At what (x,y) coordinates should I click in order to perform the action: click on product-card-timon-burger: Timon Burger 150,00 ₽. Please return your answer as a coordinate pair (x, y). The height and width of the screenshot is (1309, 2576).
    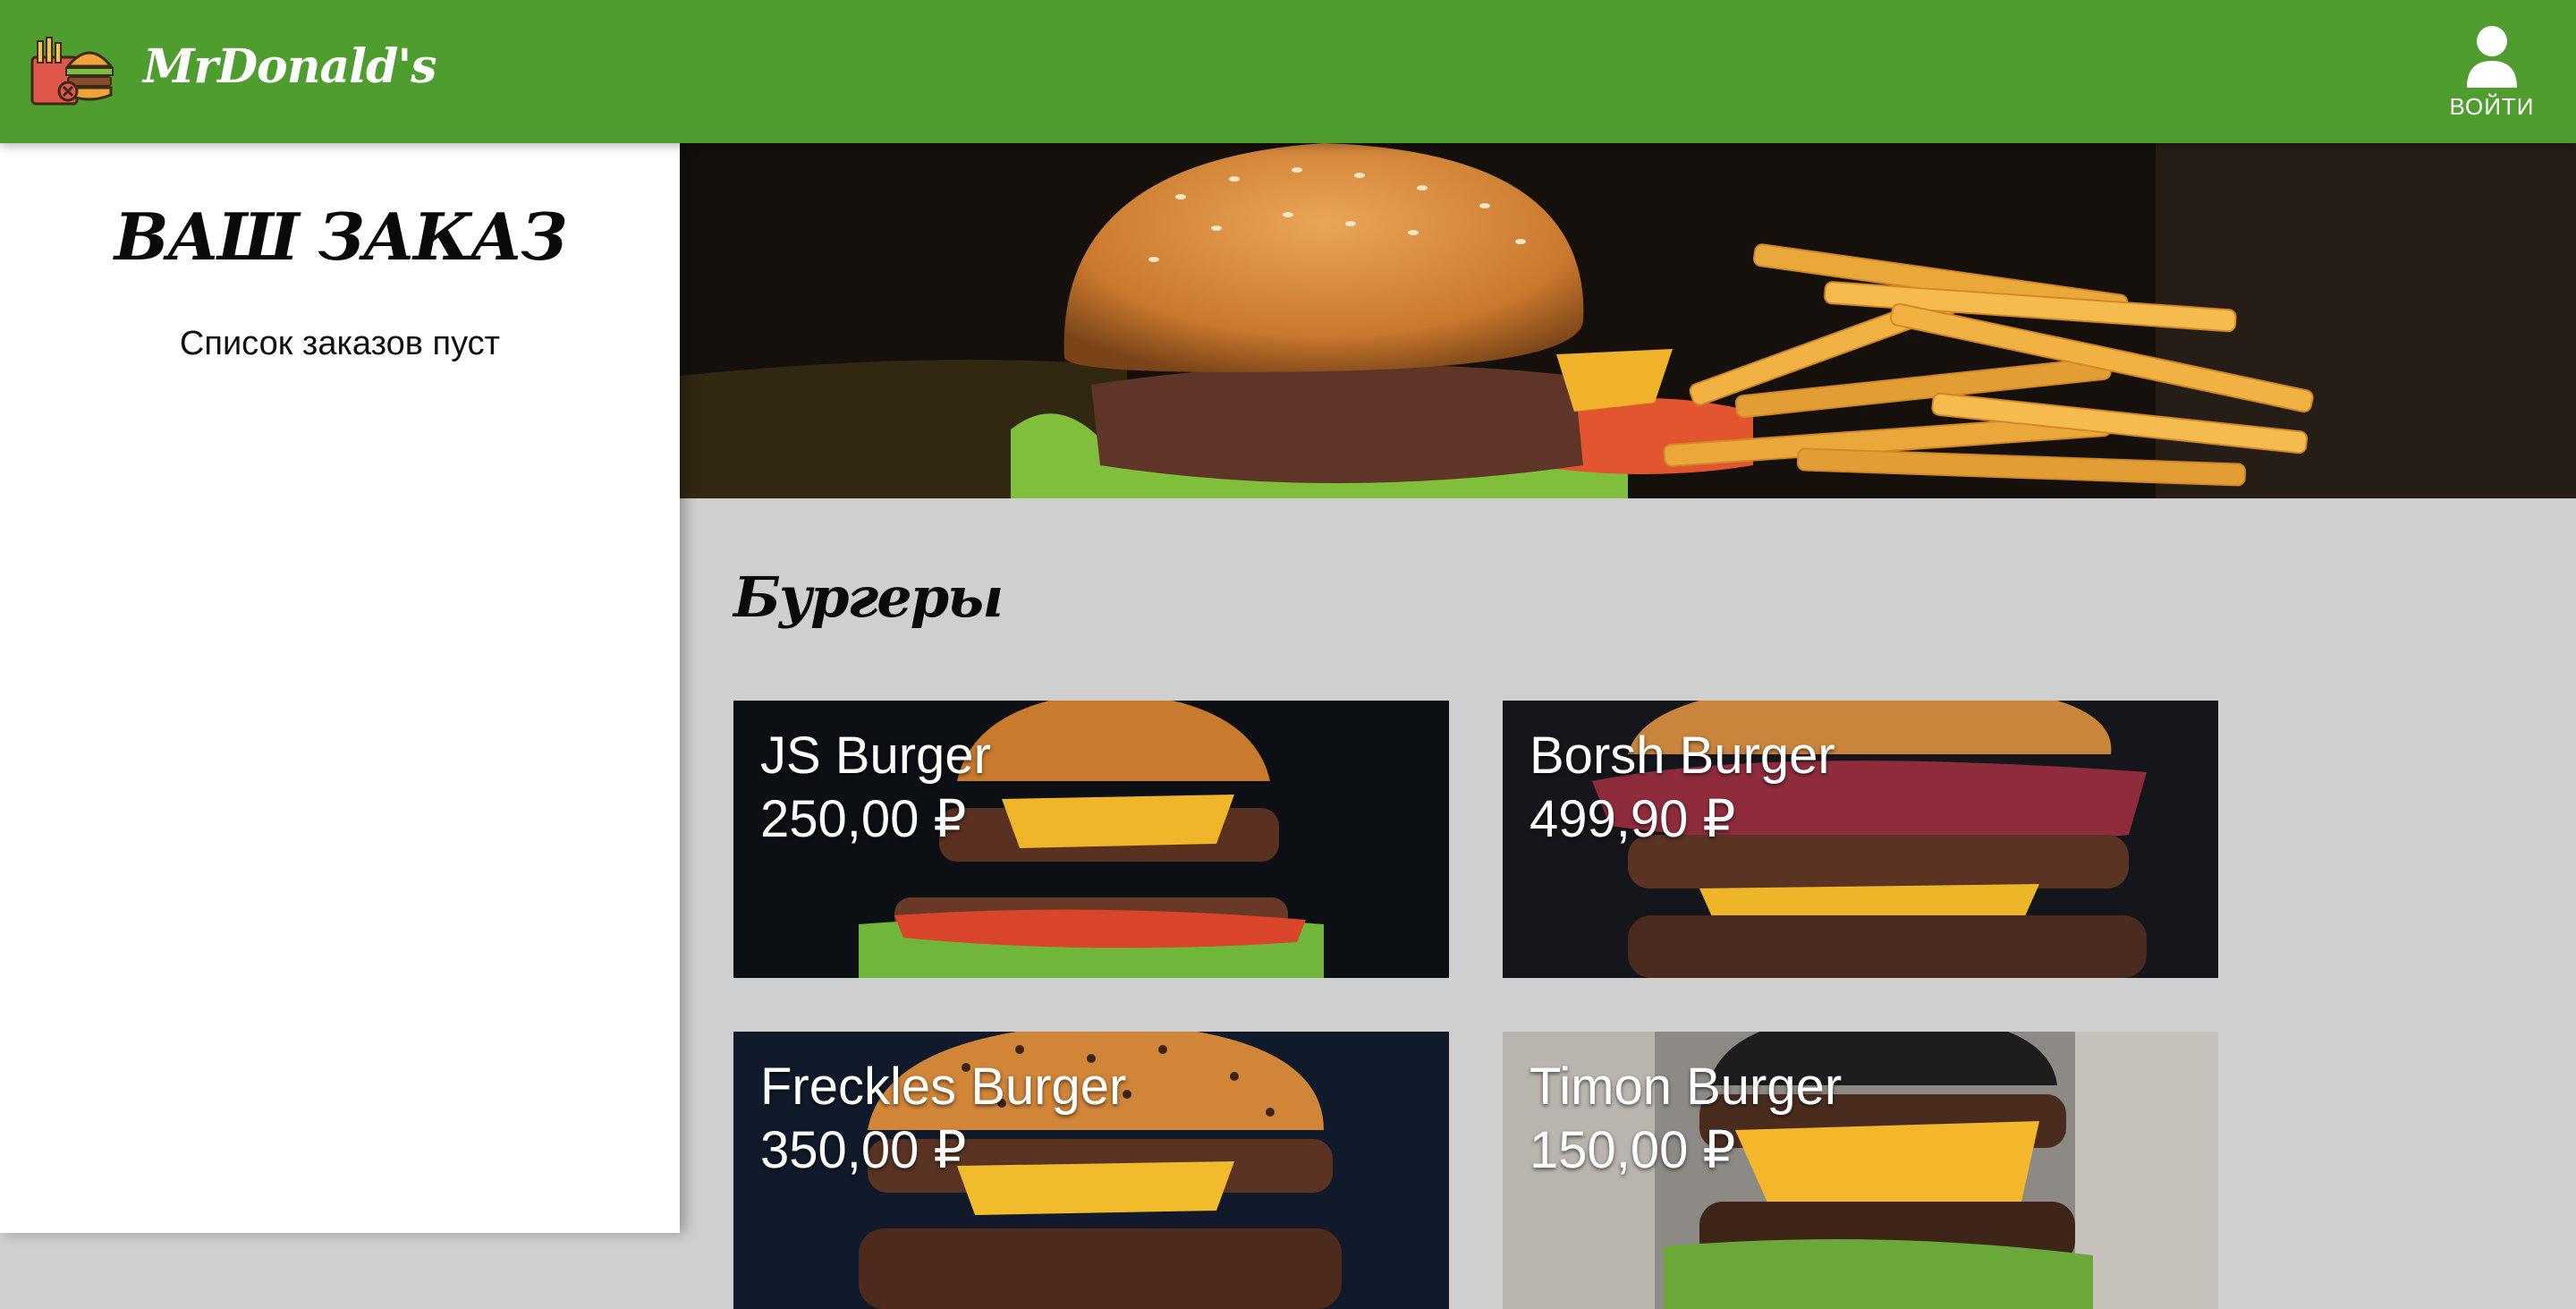
    Looking at the image, I should click on (1860, 1170).